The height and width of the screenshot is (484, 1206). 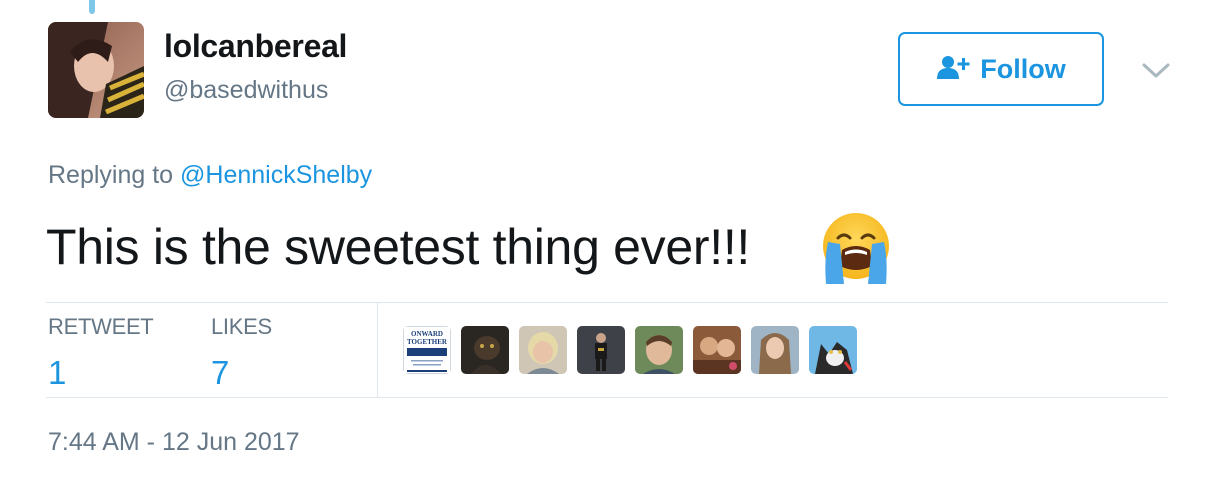 What do you see at coordinates (427, 342) in the screenshot?
I see `onward-logo-line-2: TOGETHER` at bounding box center [427, 342].